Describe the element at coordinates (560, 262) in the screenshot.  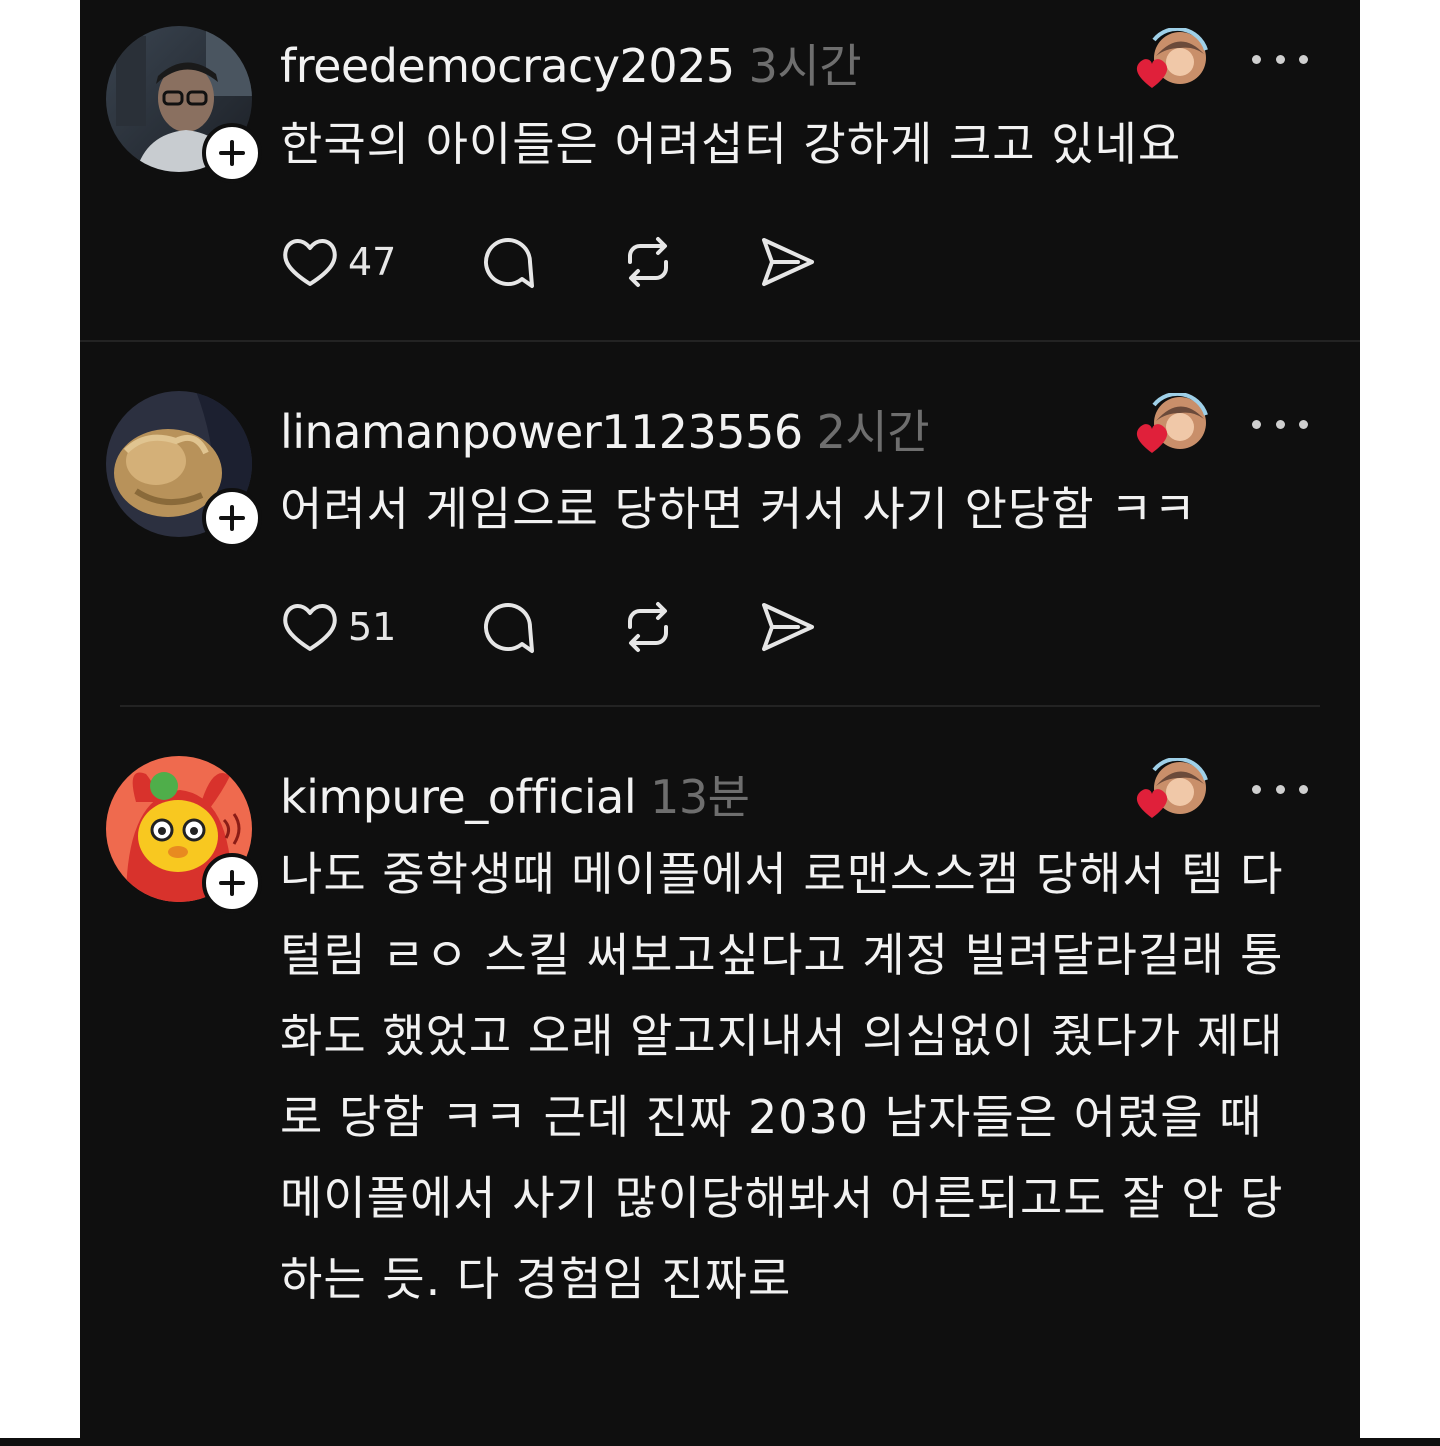
I see `action-bar: 47` at that location.